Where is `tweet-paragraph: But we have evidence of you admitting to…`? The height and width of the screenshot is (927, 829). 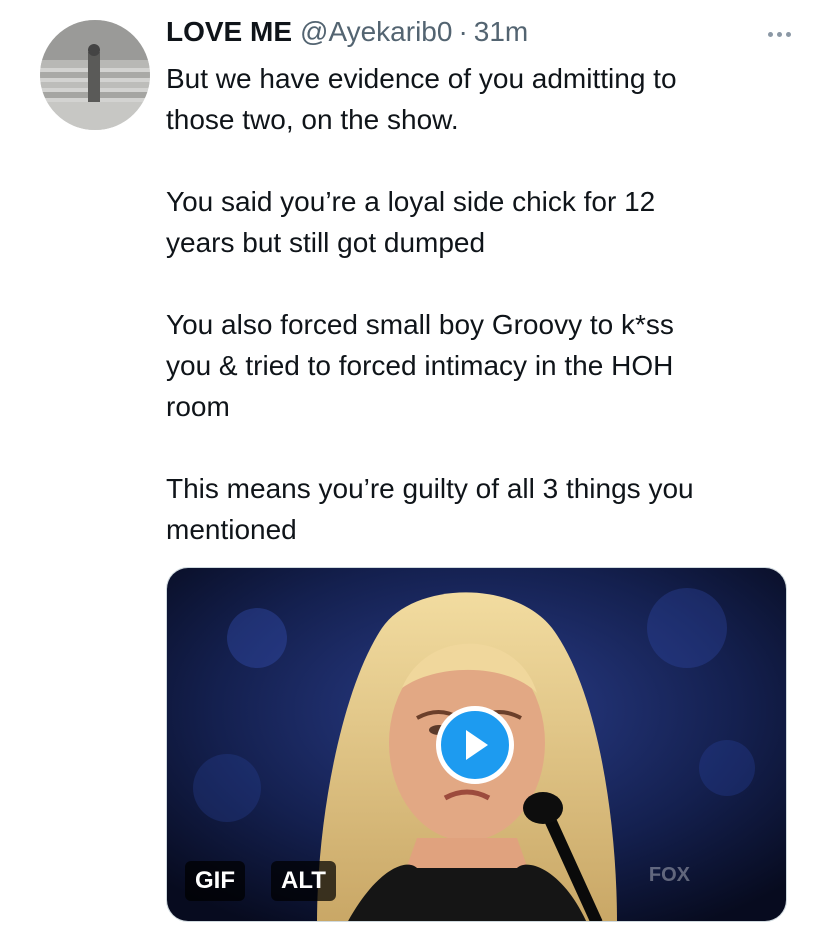
tweet-paragraph: But we have evidence of you admitting to… is located at coordinates (421, 99).